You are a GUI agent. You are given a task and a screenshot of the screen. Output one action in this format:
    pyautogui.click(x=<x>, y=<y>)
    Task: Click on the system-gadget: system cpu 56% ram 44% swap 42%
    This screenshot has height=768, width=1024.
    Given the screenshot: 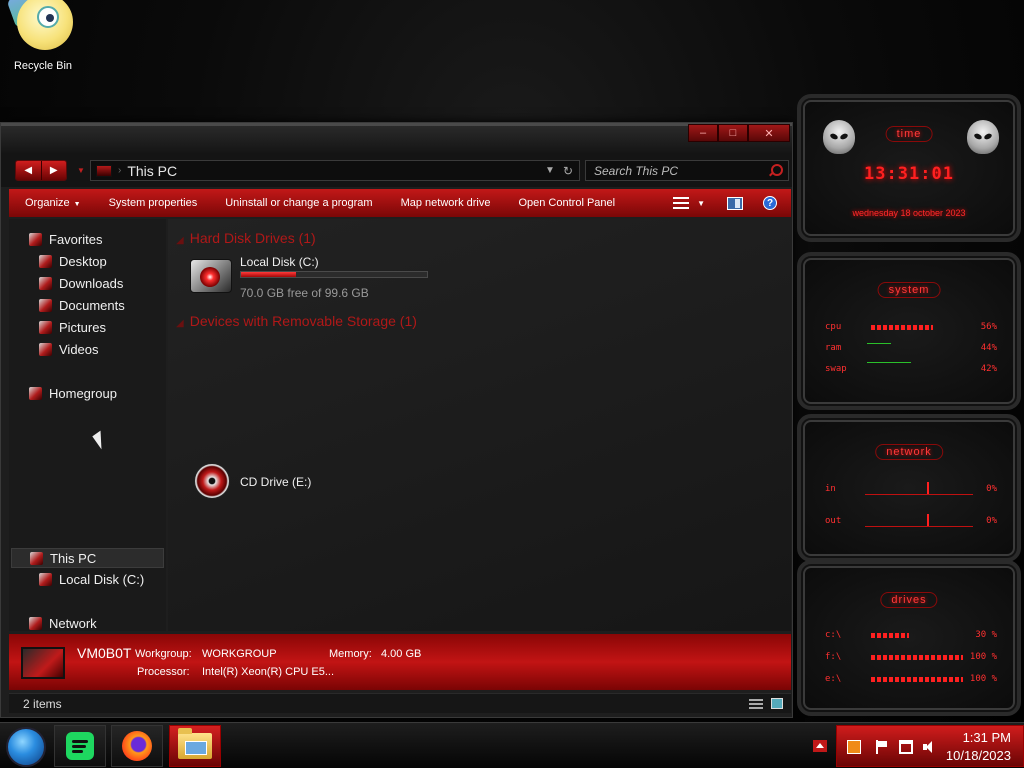 What is the action you would take?
    pyautogui.click(x=909, y=331)
    